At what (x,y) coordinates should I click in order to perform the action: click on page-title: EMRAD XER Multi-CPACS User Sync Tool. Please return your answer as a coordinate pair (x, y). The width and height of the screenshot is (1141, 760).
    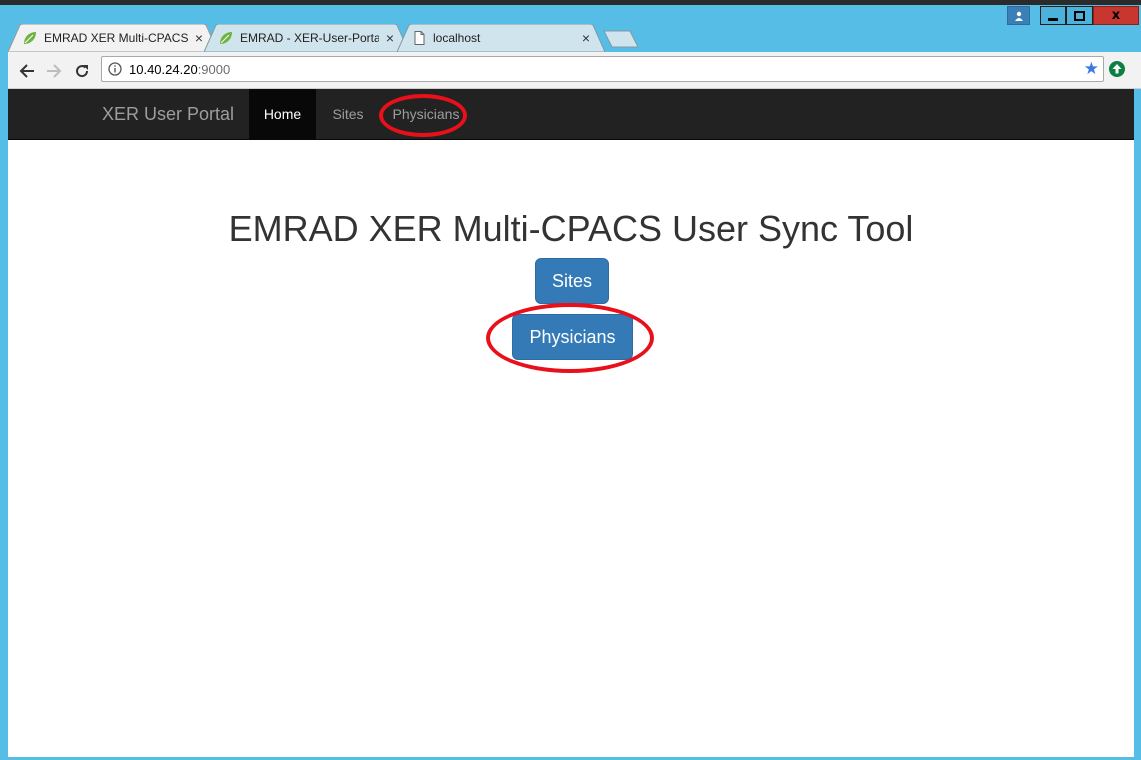
    Looking at the image, I should click on (571, 228).